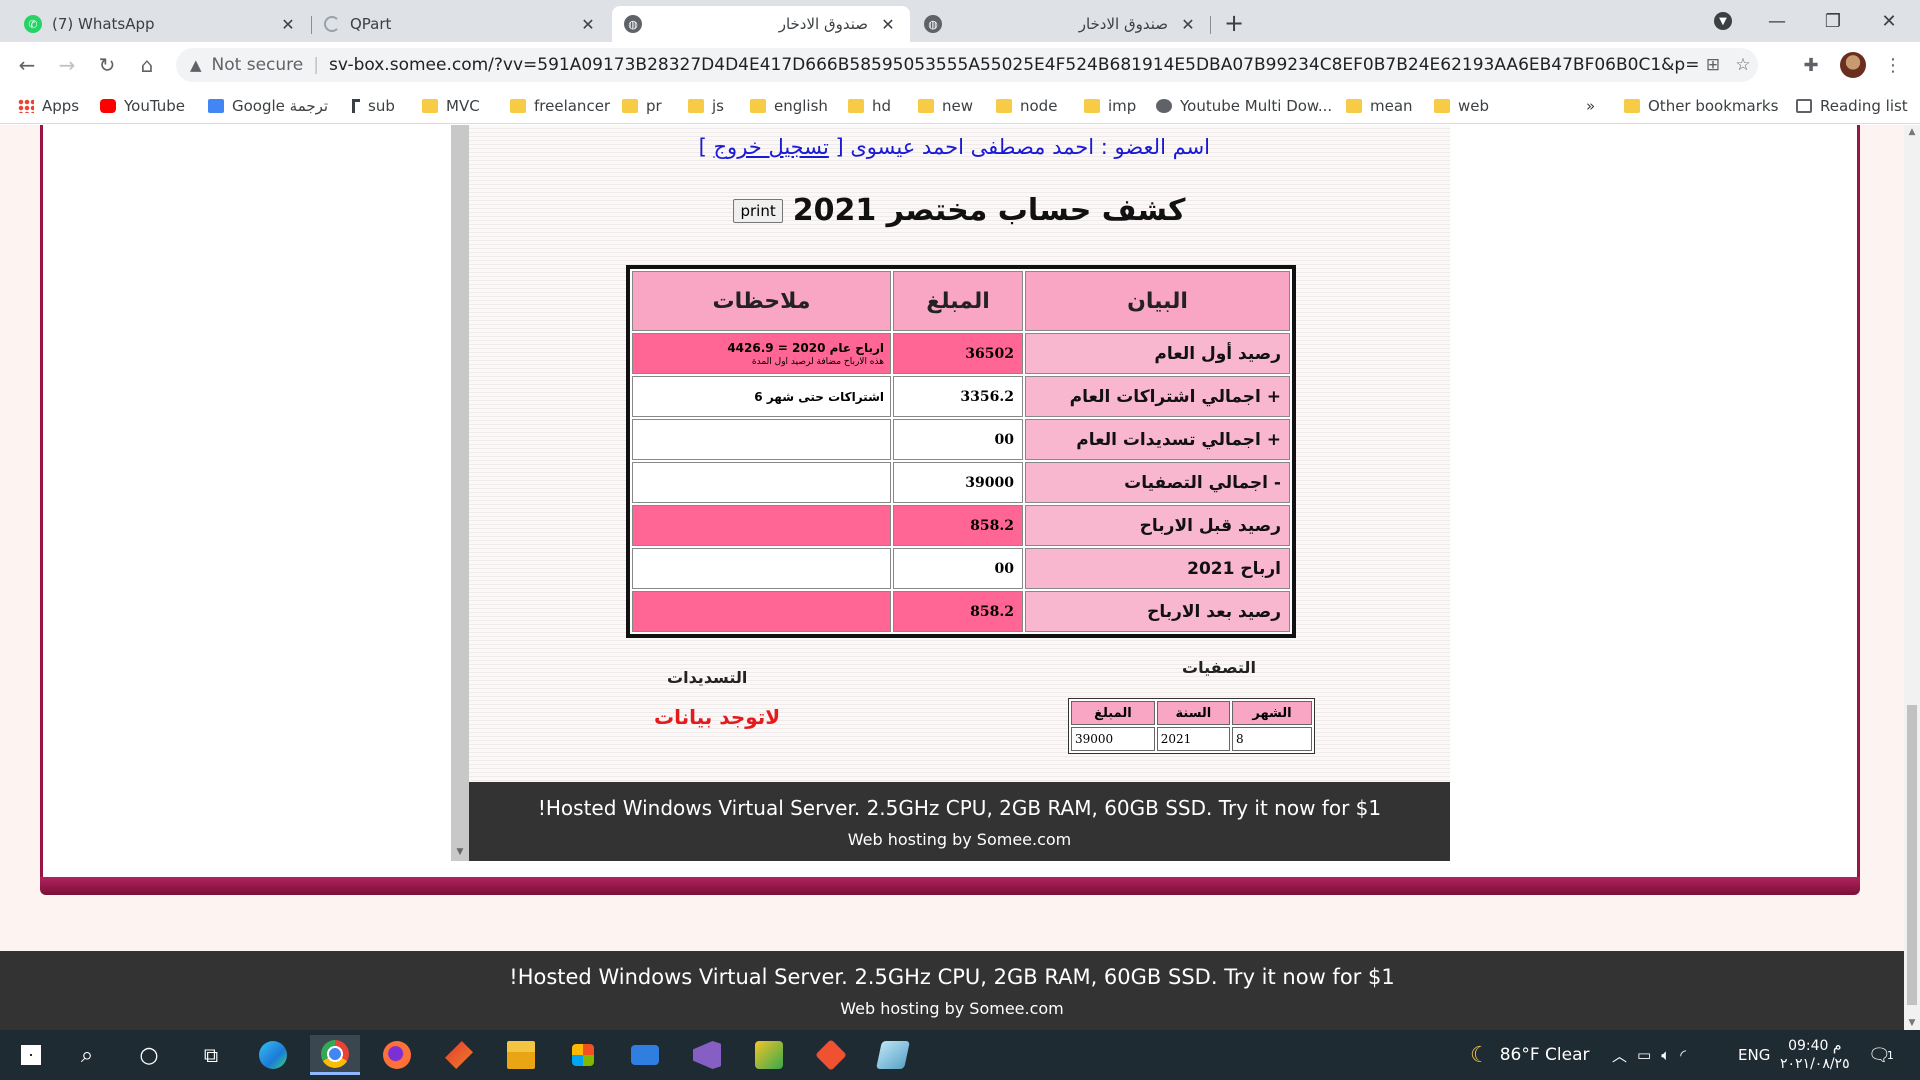  What do you see at coordinates (31, 1055) in the screenshot?
I see `start-button` at bounding box center [31, 1055].